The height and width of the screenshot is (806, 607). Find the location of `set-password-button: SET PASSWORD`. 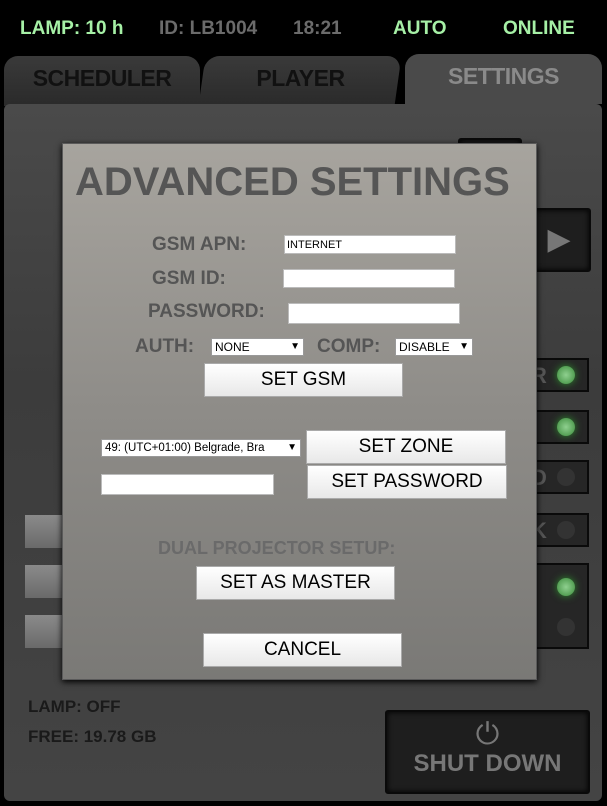

set-password-button: SET PASSWORD is located at coordinates (407, 482).